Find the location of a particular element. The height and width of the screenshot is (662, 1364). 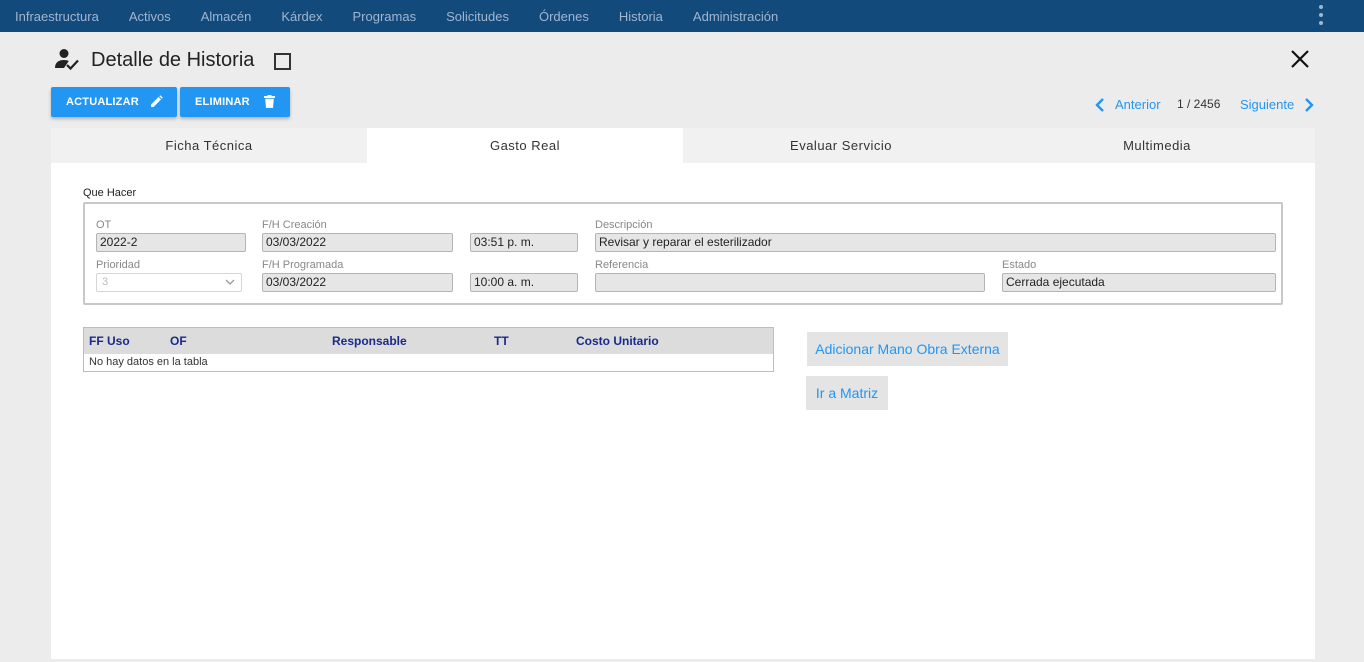

description-label: Descripción is located at coordinates (624, 225).